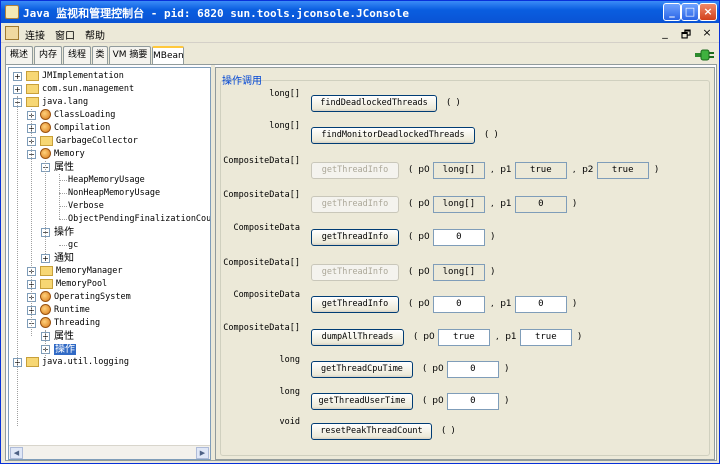 This screenshot has width=720, height=464. I want to click on tree-node-label: Threading, so click(77, 323).